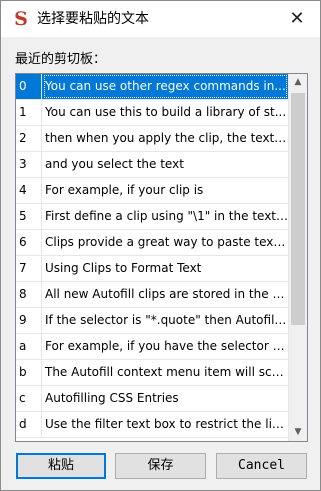 The height and width of the screenshot is (491, 321). What do you see at coordinates (21, 19) in the screenshot?
I see `app-logo-icon: S` at bounding box center [21, 19].